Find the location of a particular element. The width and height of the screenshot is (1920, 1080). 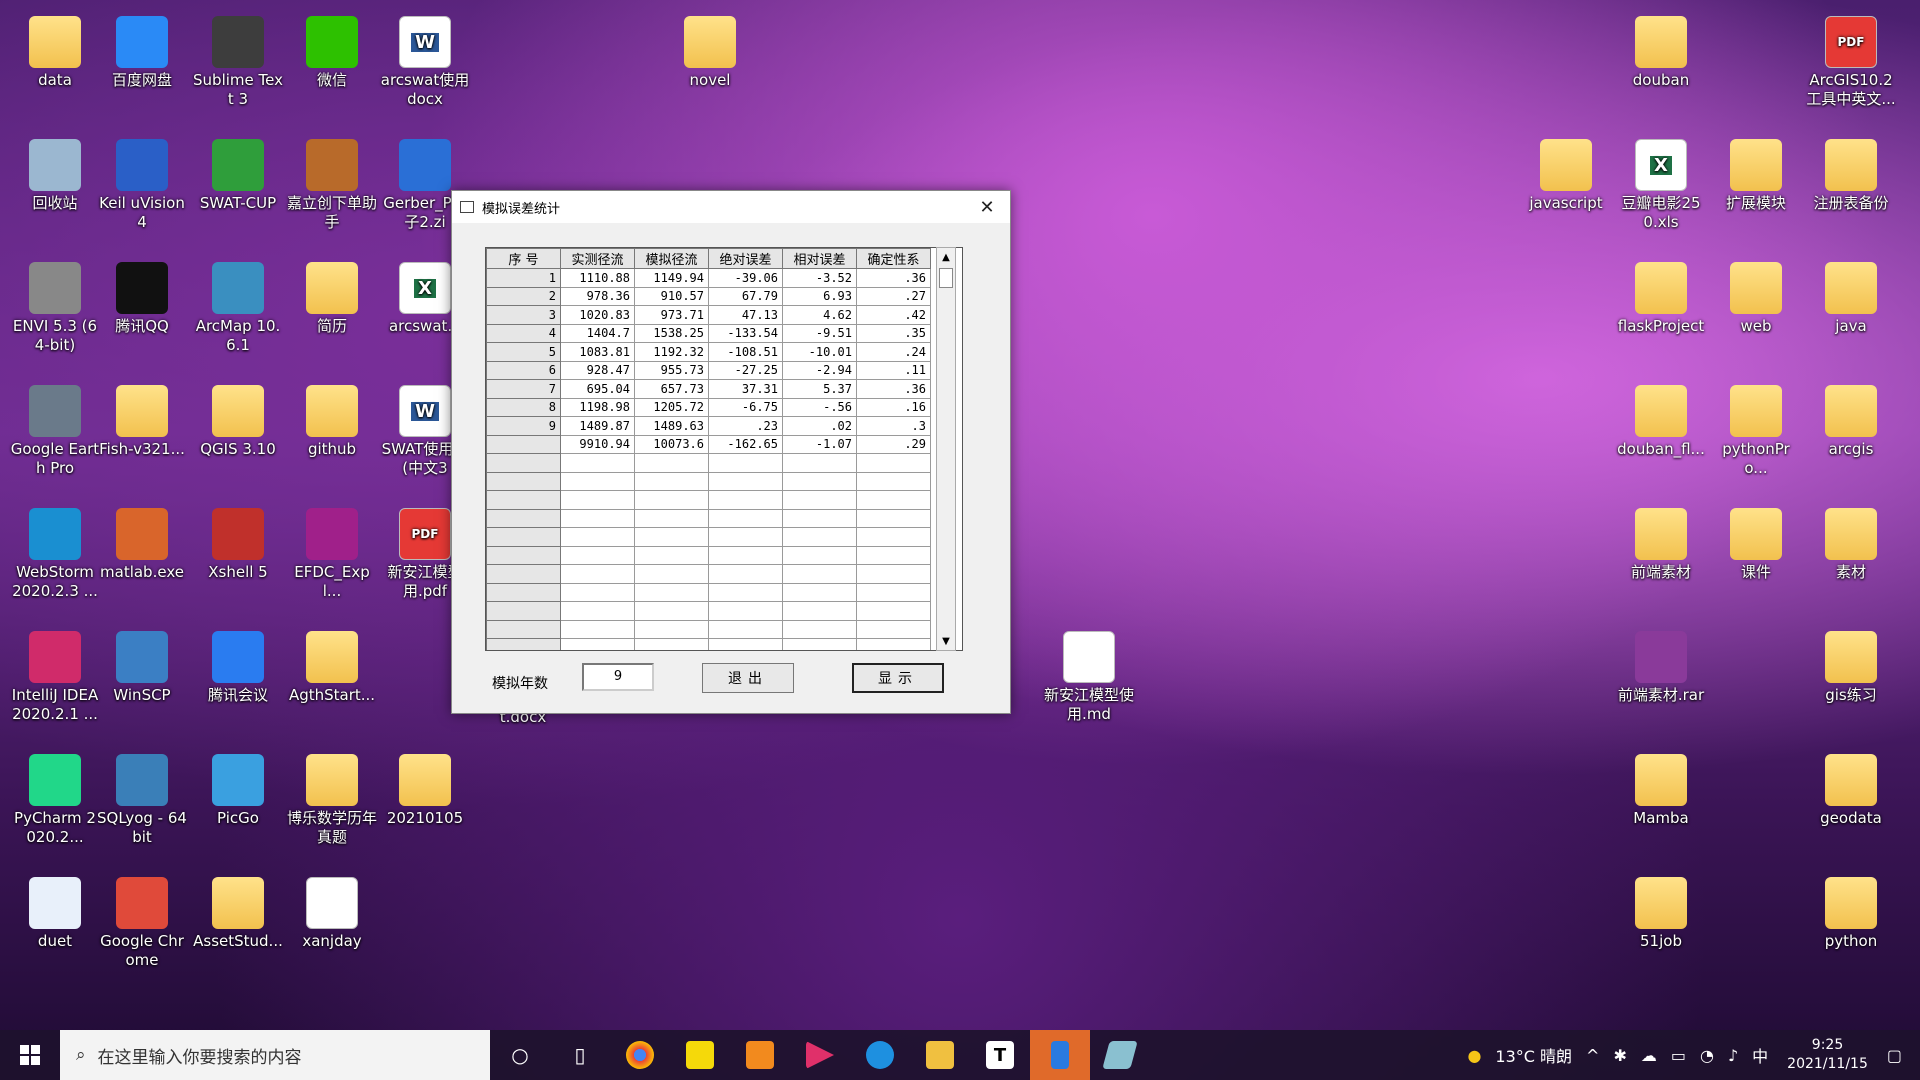

desktop-icon: WinSCP is located at coordinates (142, 665).